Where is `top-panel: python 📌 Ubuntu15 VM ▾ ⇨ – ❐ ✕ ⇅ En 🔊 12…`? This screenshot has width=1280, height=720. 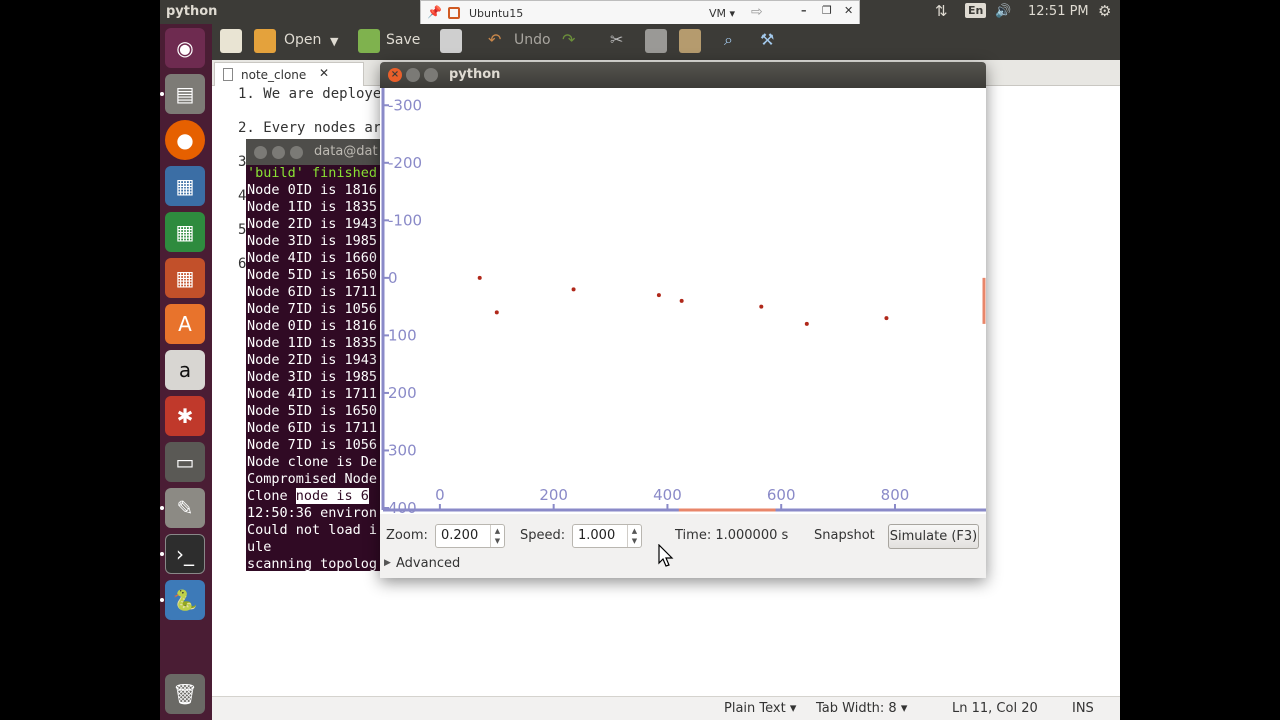 top-panel: python 📌 Ubuntu15 VM ▾ ⇨ – ❐ ✕ ⇅ En 🔊 12… is located at coordinates (640, 12).